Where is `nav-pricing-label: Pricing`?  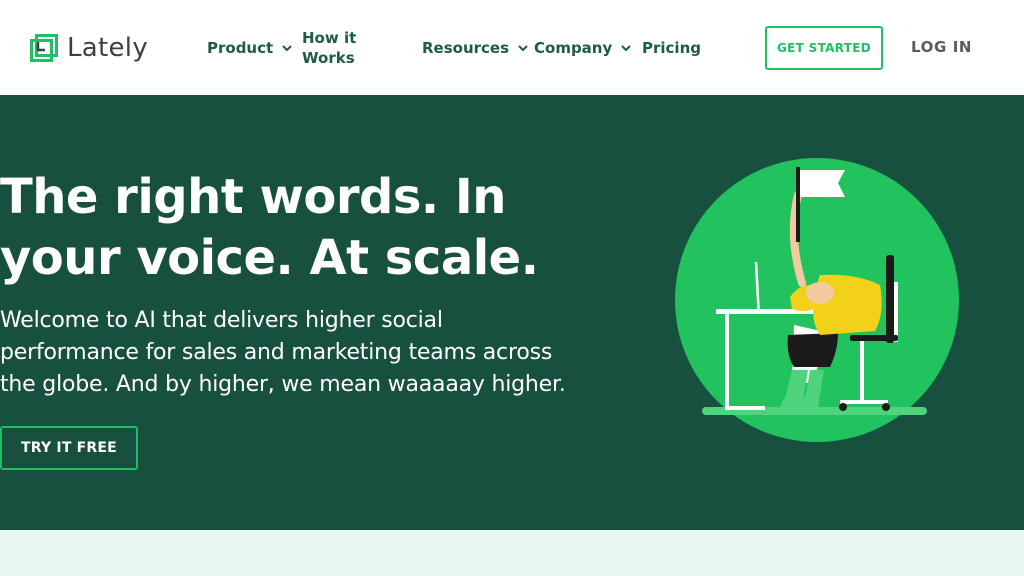
nav-pricing-label: Pricing is located at coordinates (671, 48).